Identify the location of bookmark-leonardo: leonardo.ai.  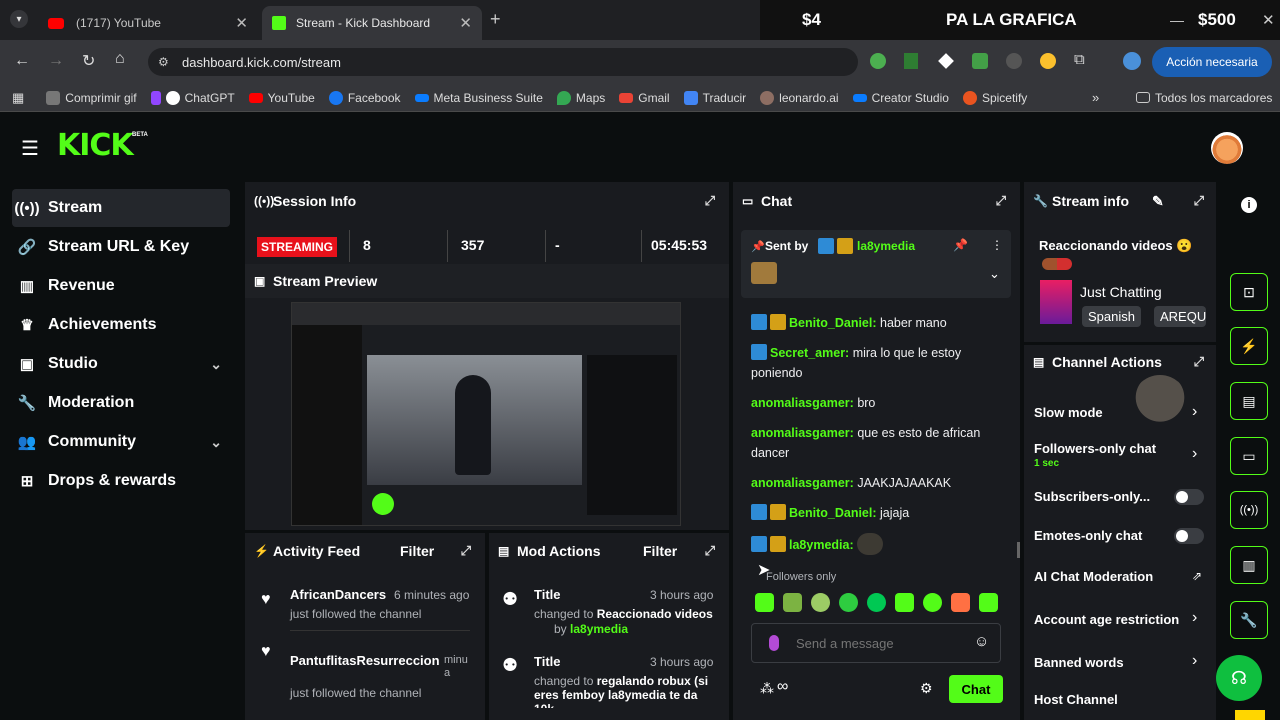
(799, 97).